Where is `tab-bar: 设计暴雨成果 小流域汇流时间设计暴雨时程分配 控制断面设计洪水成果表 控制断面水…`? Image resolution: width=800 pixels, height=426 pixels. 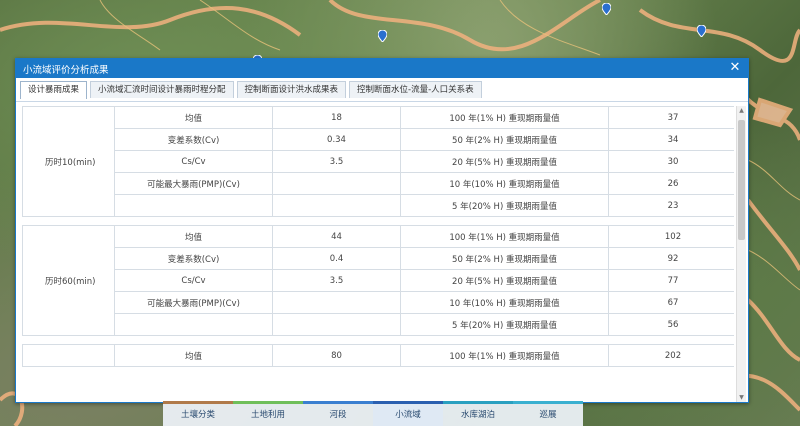
tab-bar: 设计暴雨成果 小流域汇流时间设计暴雨时程分配 控制断面设计洪水成果表 控制断面水… is located at coordinates (382, 90).